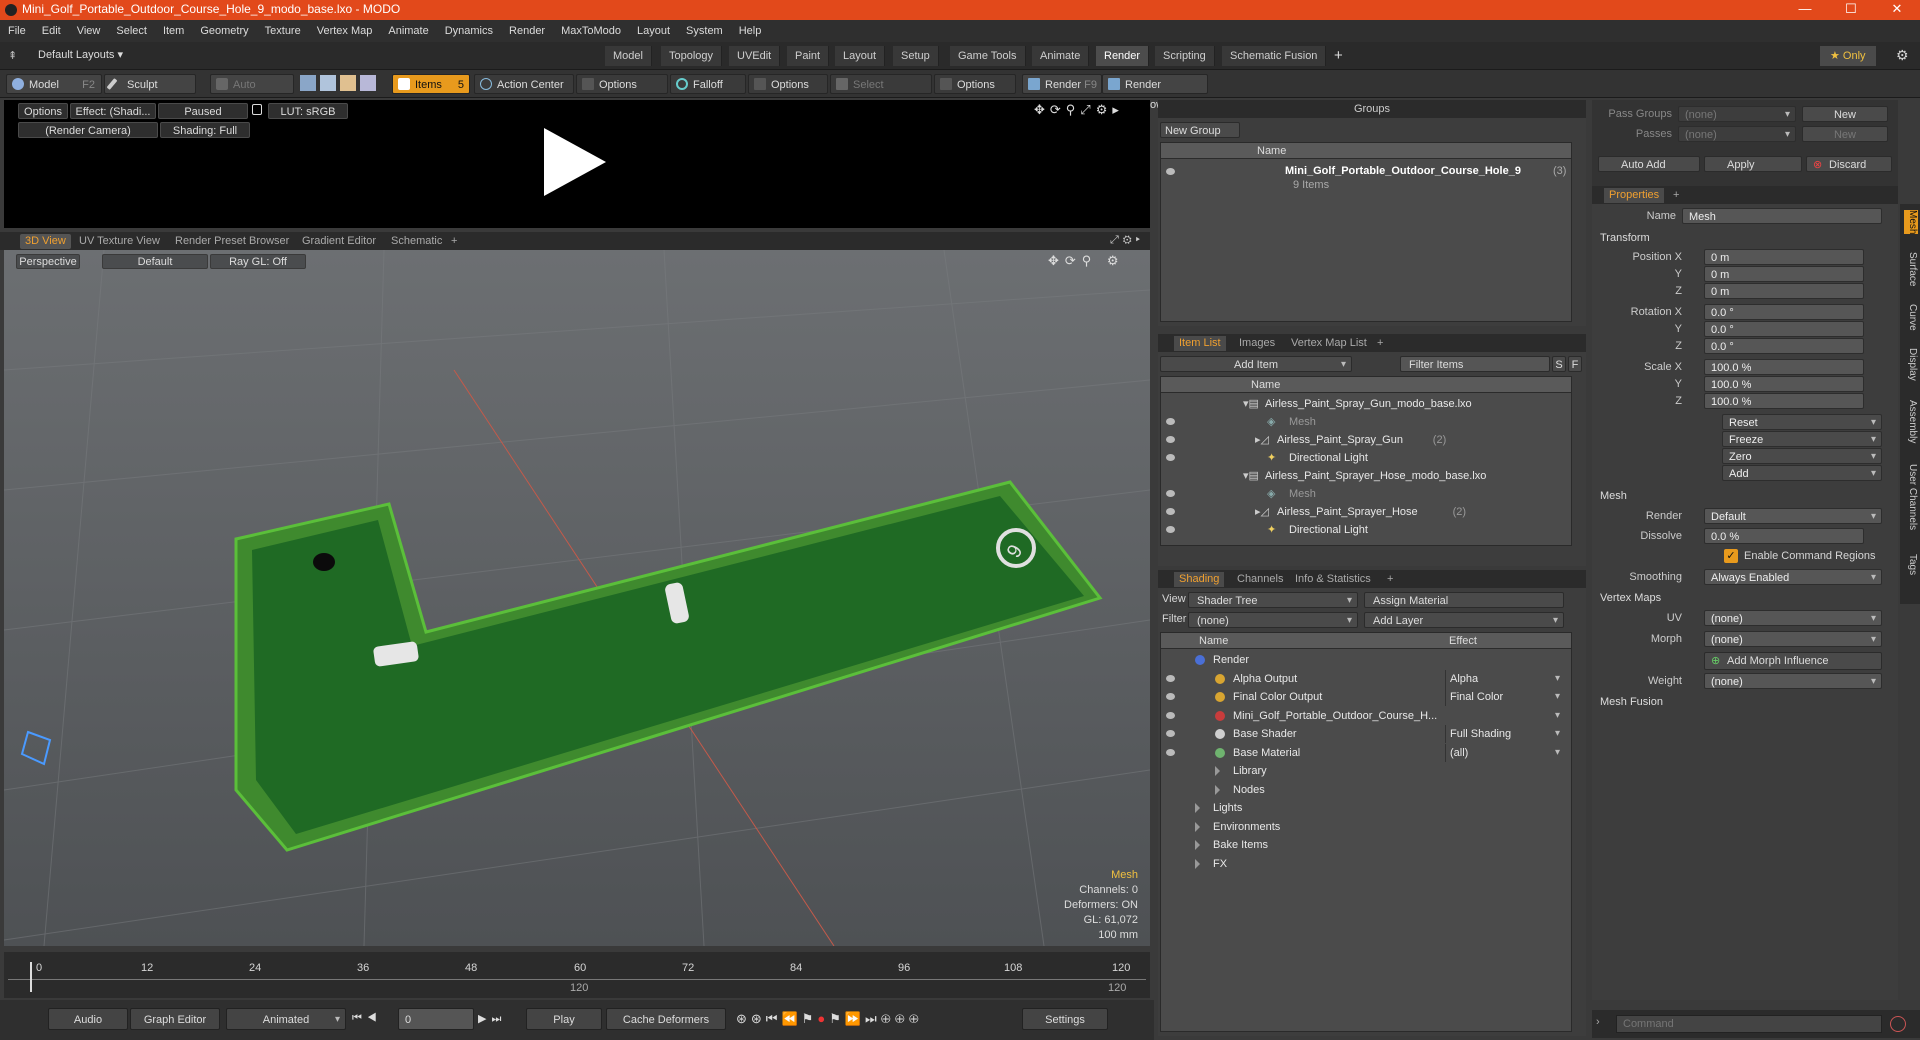  Describe the element at coordinates (45, 241) in the screenshot. I see `tab-3d-view: 3D View` at that location.